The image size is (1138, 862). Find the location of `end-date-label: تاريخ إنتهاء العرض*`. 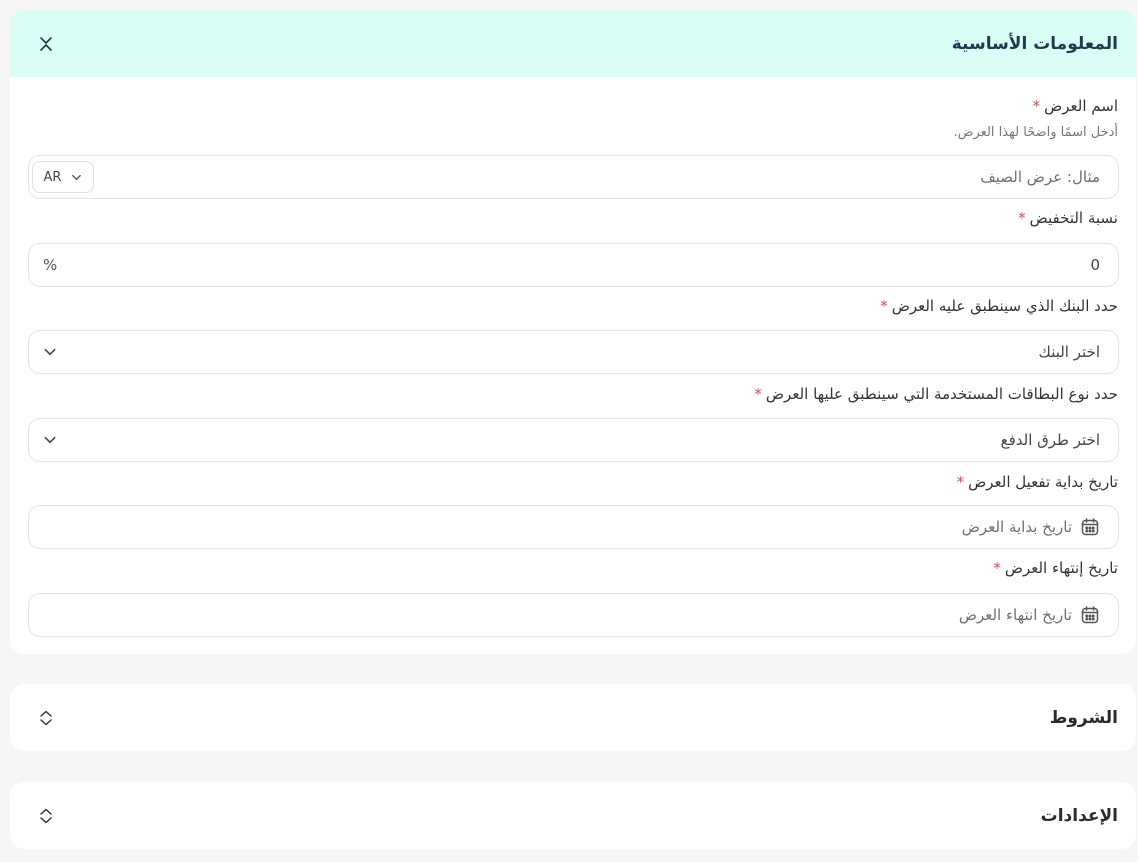

end-date-label: تاريخ إنتهاء العرض* is located at coordinates (1055, 568).